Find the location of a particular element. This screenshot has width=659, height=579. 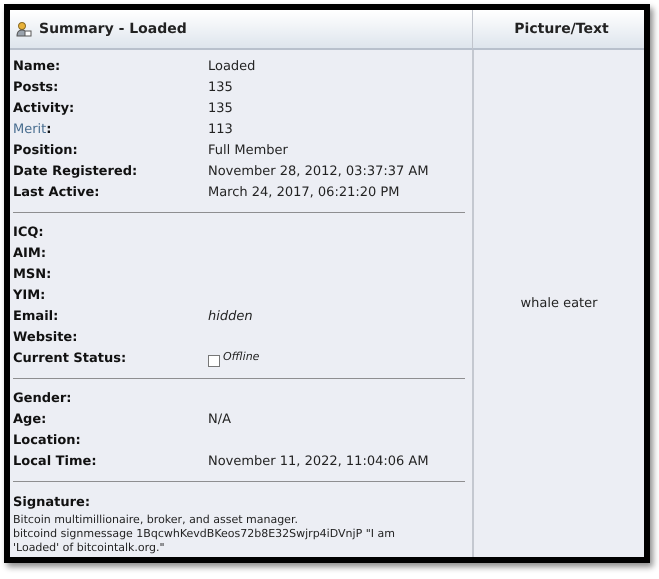

field-value: N/A is located at coordinates (220, 419).